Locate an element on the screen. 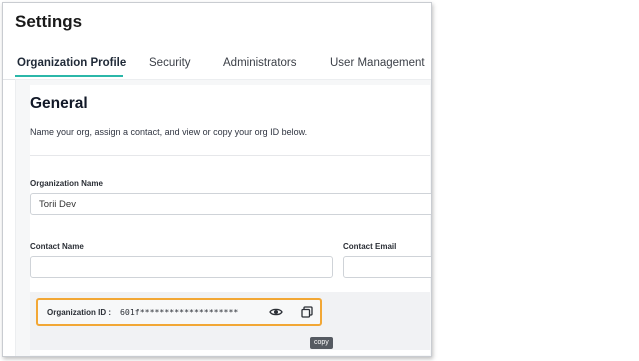 This screenshot has width=639, height=361. section-divider is located at coordinates (230, 155).